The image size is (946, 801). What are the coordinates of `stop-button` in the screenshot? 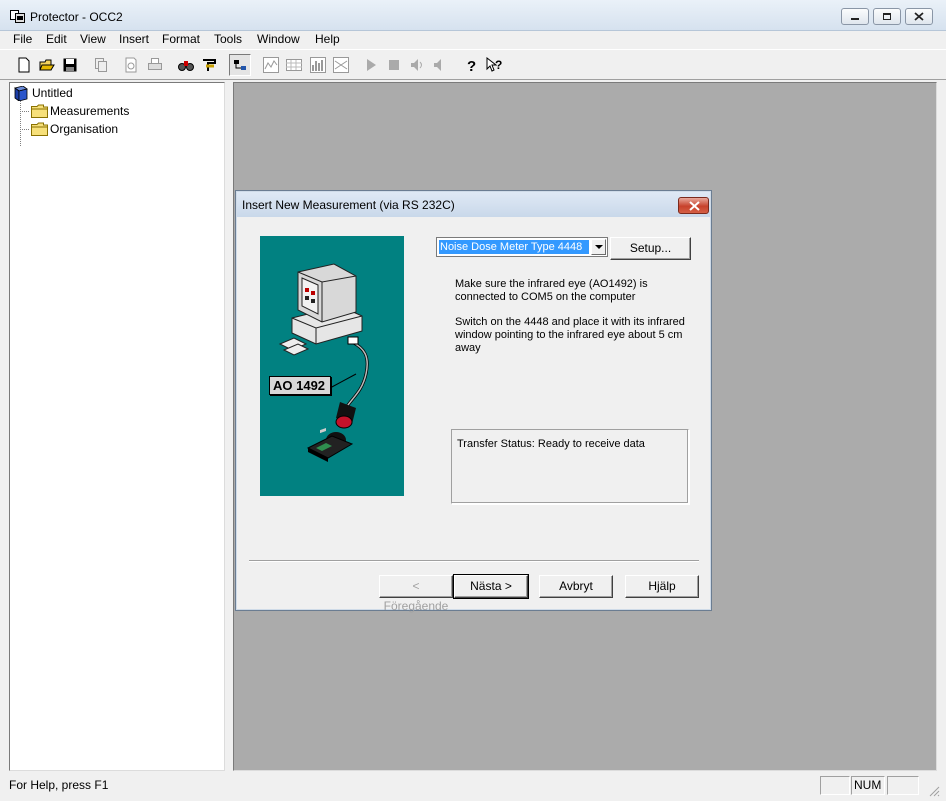 It's located at (394, 65).